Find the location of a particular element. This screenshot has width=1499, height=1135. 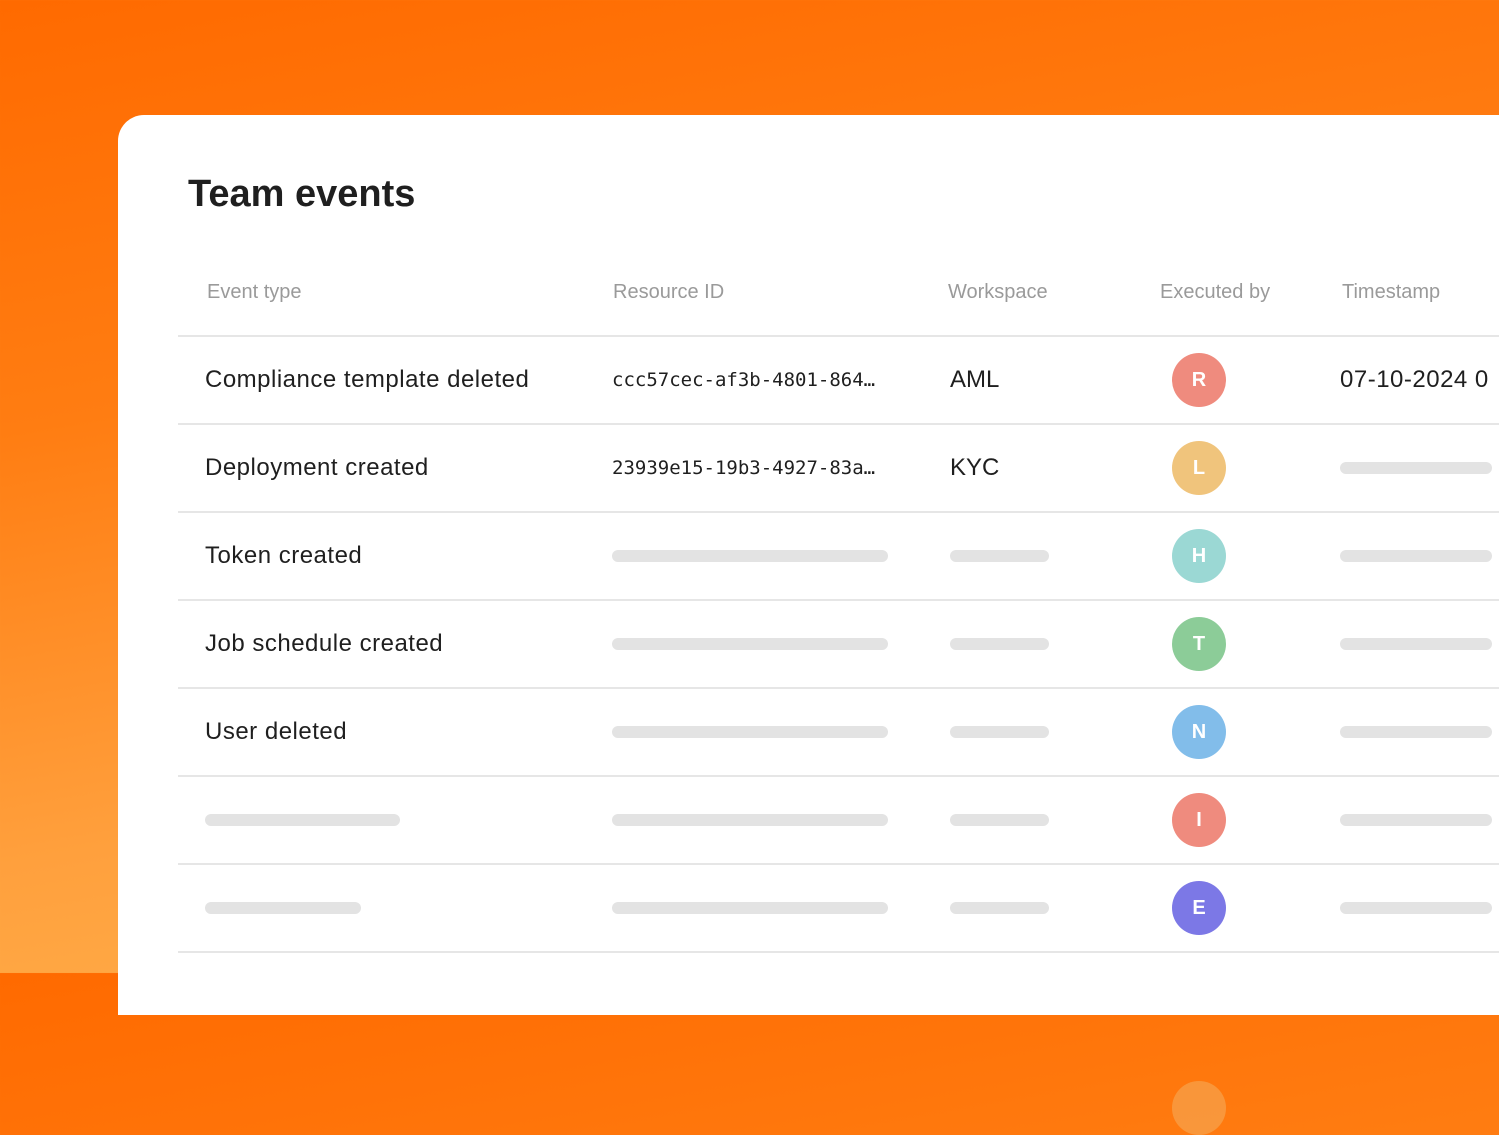

executed-by-cell: H is located at coordinates (1199, 556).